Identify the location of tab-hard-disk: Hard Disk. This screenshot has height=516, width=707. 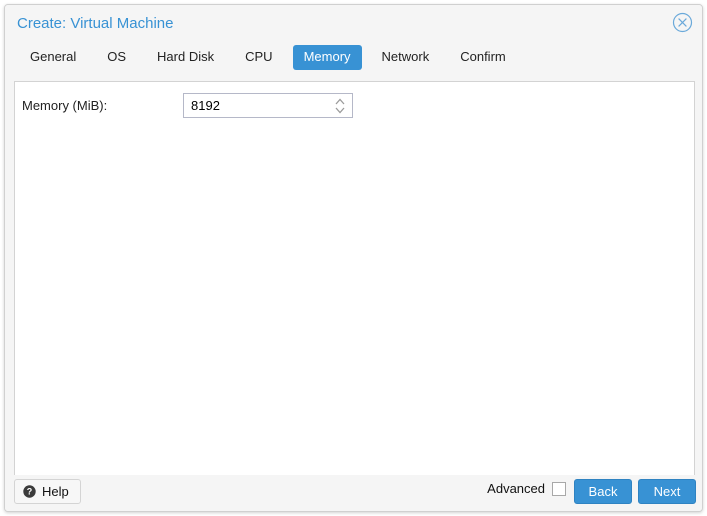
(185, 57).